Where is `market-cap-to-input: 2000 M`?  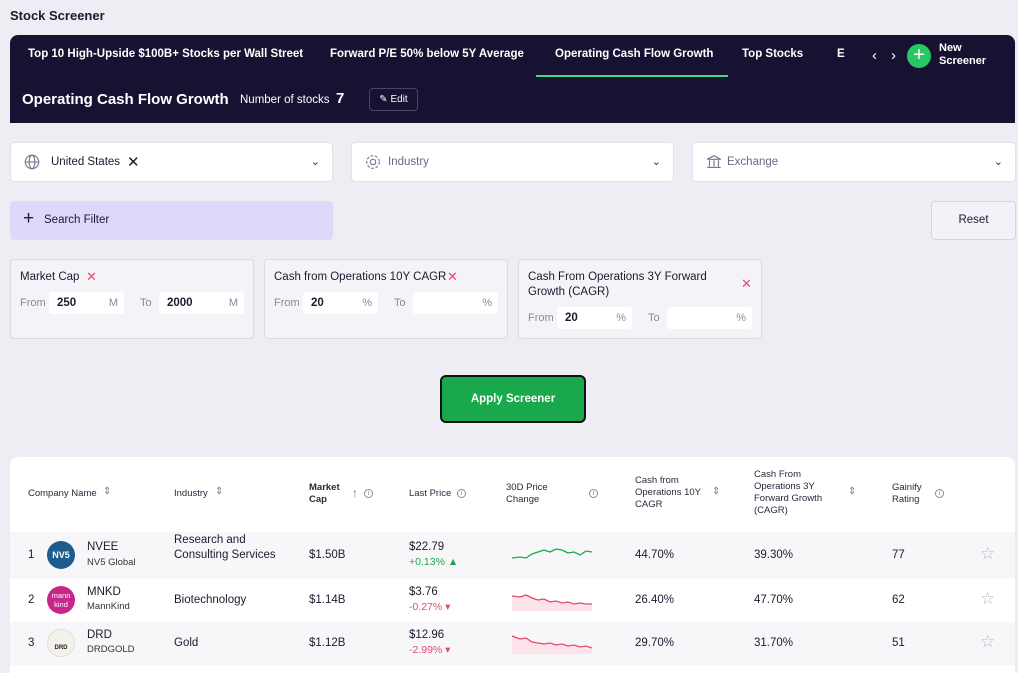 market-cap-to-input: 2000 M is located at coordinates (201, 303).